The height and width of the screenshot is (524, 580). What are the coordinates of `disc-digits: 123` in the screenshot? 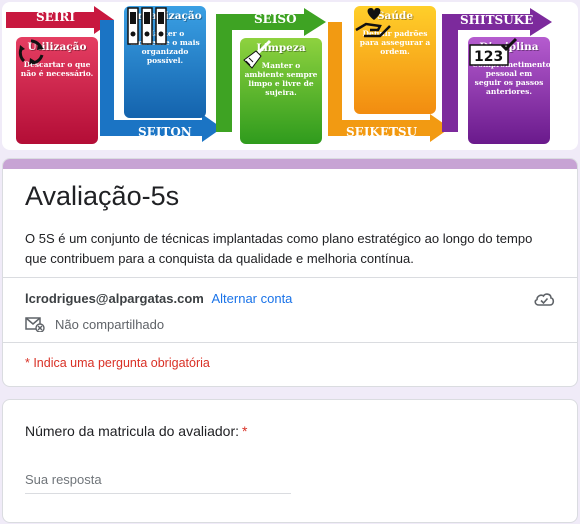 It's located at (488, 57).